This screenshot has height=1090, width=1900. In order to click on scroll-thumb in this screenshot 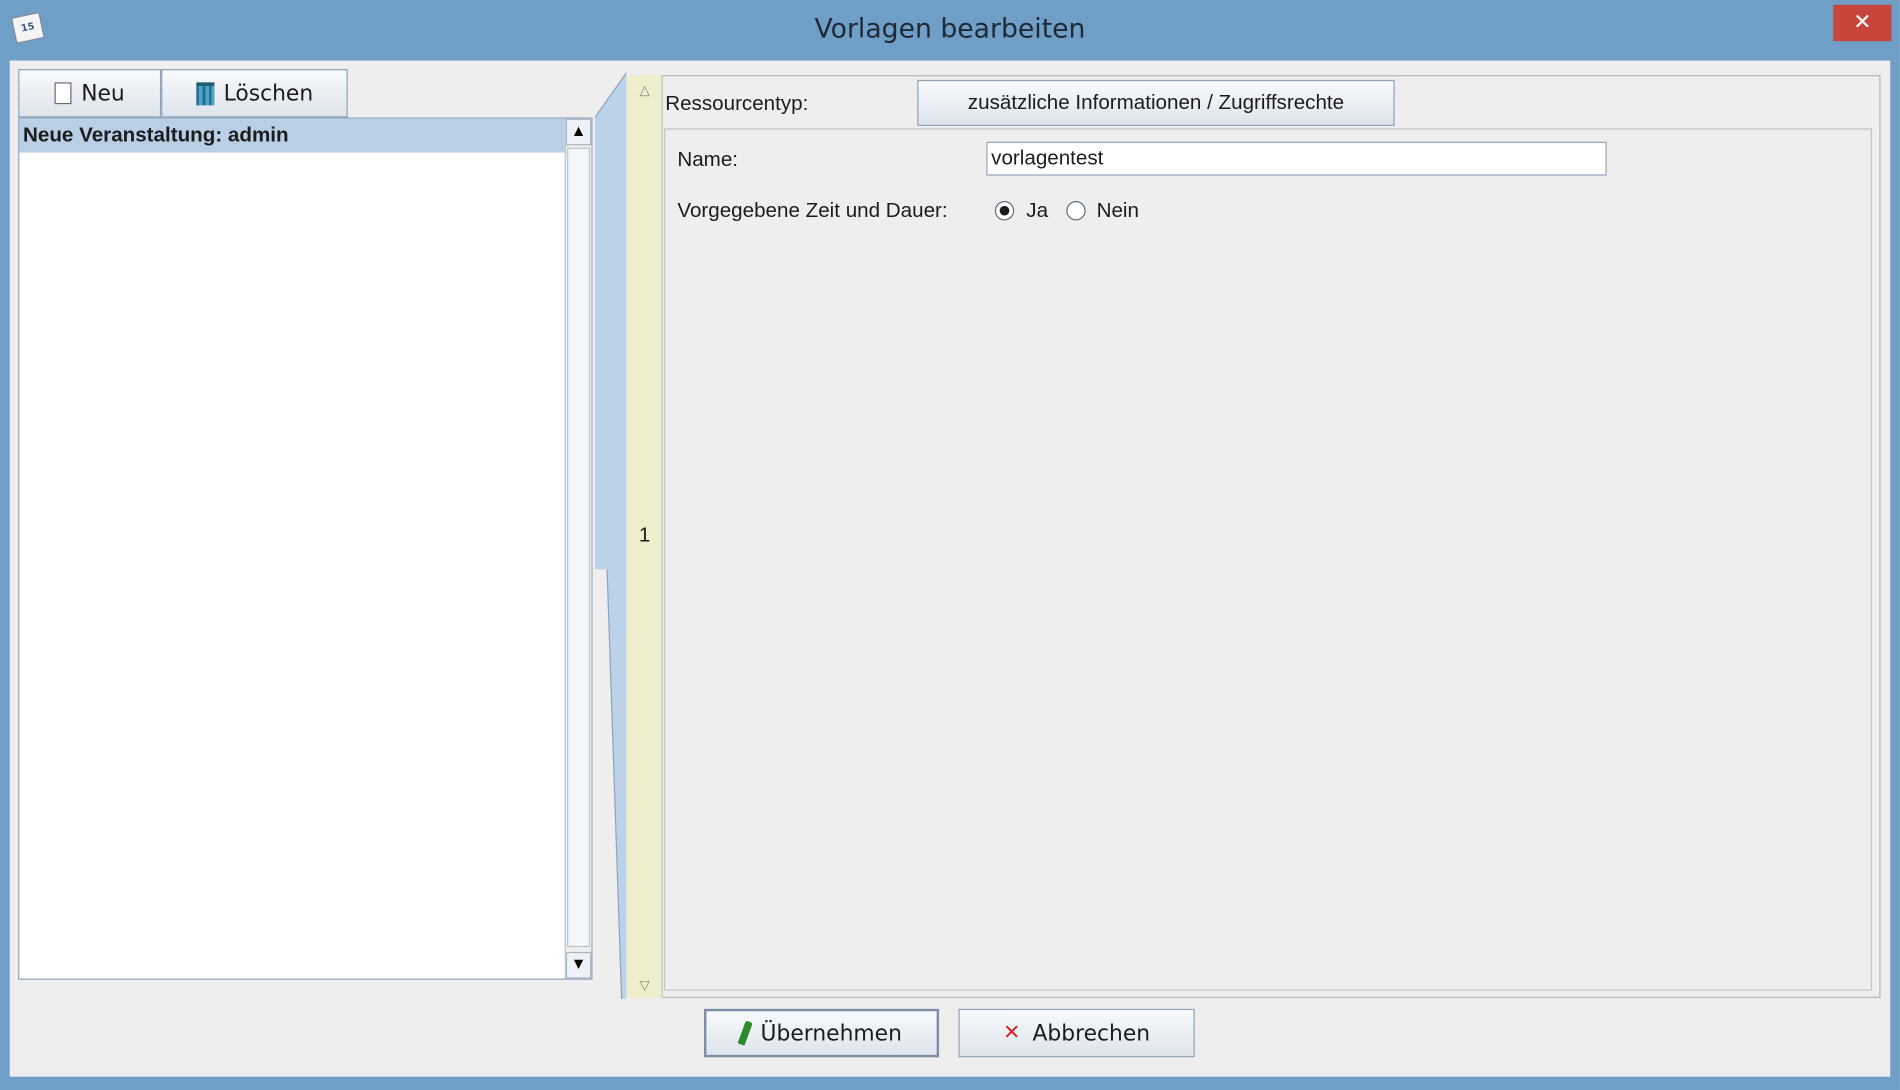, I will do `click(579, 547)`.